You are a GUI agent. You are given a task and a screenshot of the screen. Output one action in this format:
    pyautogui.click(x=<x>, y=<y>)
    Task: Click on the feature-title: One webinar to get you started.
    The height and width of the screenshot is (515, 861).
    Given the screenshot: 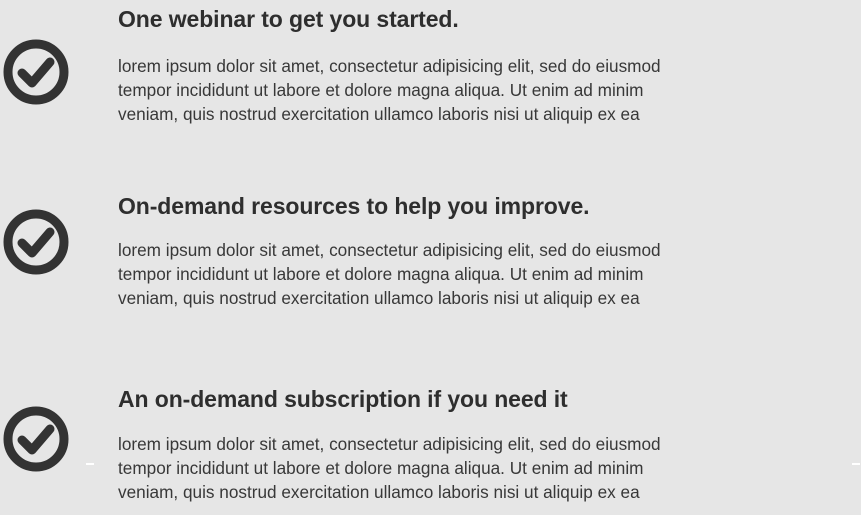 What is the action you would take?
    pyautogui.click(x=288, y=19)
    